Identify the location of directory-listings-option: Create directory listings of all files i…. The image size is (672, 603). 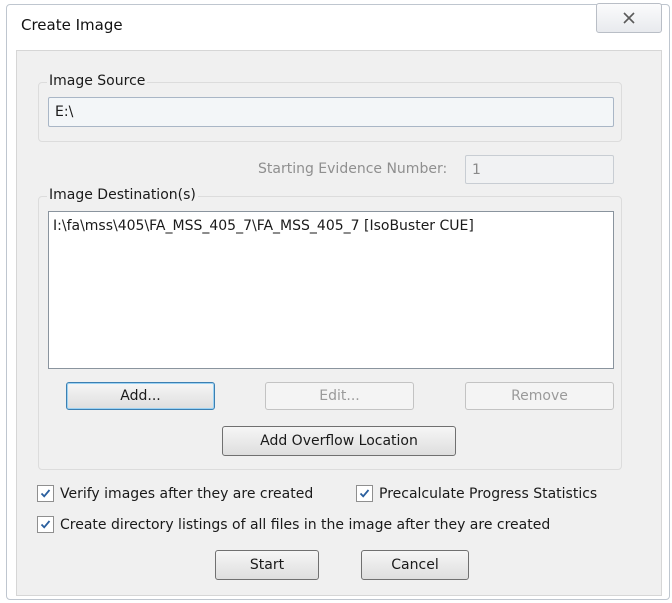
(293, 524).